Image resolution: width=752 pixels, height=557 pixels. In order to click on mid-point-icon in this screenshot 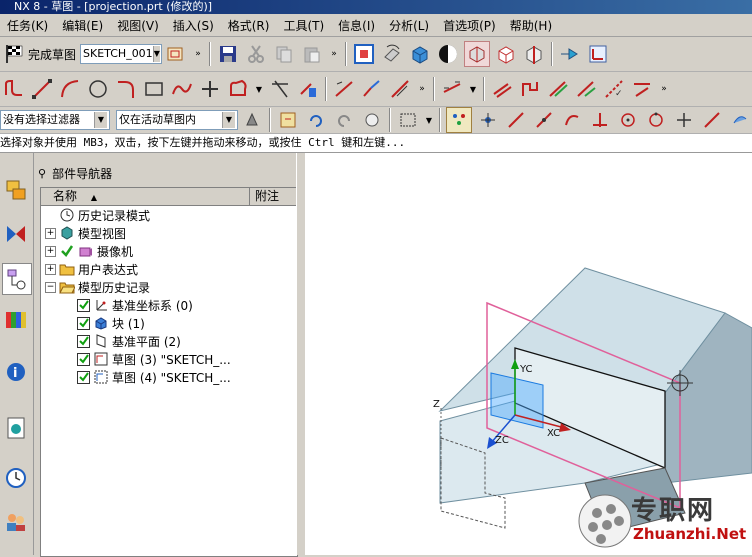, I will do `click(544, 120)`.